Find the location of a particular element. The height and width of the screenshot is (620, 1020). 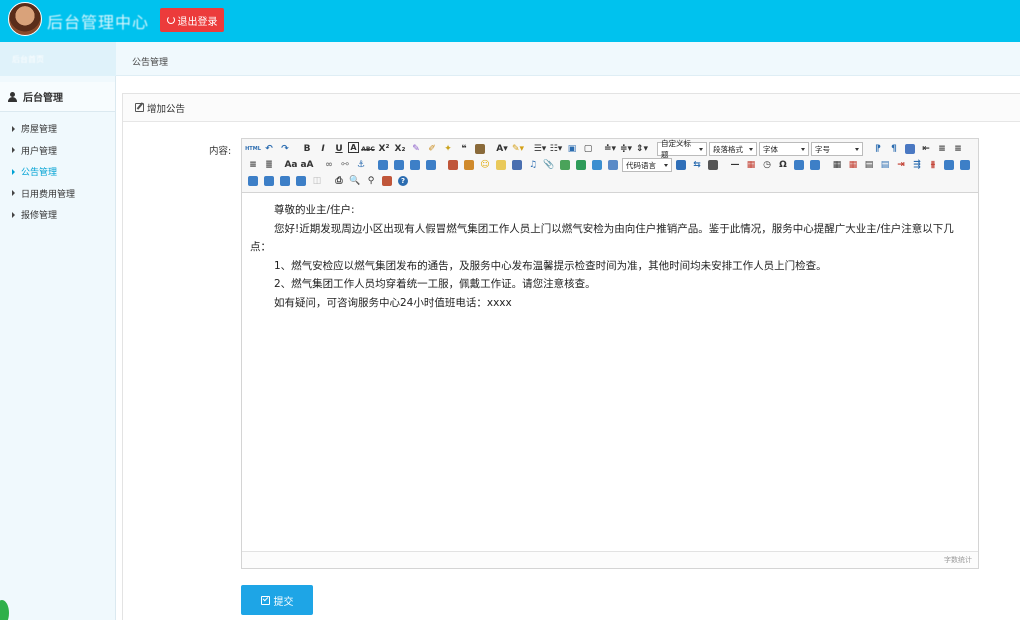

preview-icon: 🔍 is located at coordinates (355, 181).